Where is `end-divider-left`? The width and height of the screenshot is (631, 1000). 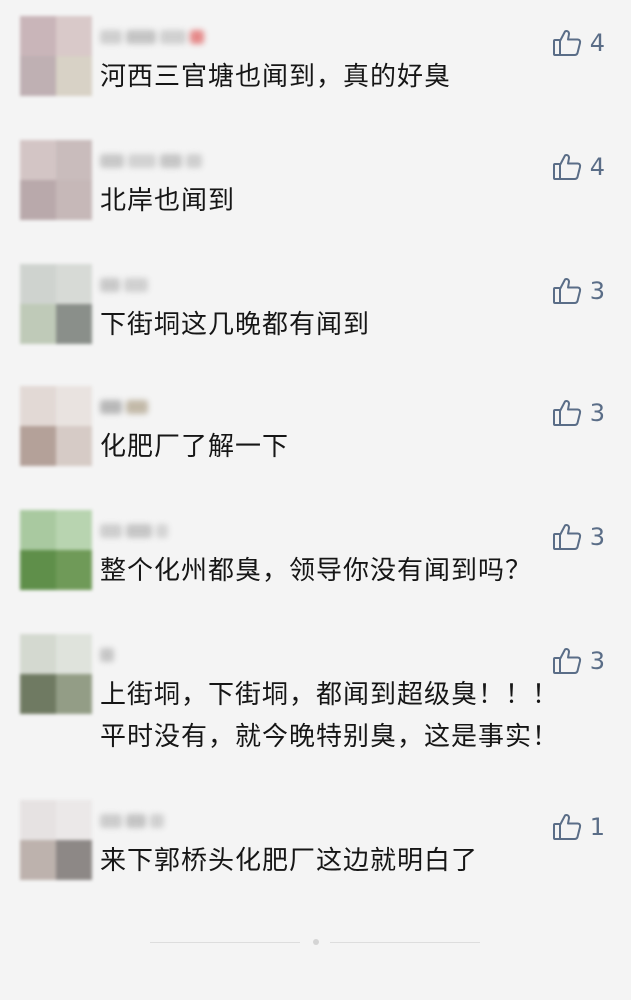 end-divider-left is located at coordinates (225, 942).